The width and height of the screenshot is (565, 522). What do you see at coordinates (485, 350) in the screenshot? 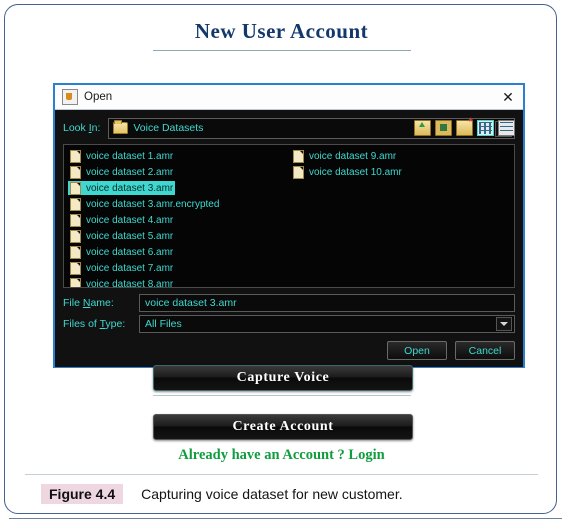
I see `cancel-button: Cancel` at bounding box center [485, 350].